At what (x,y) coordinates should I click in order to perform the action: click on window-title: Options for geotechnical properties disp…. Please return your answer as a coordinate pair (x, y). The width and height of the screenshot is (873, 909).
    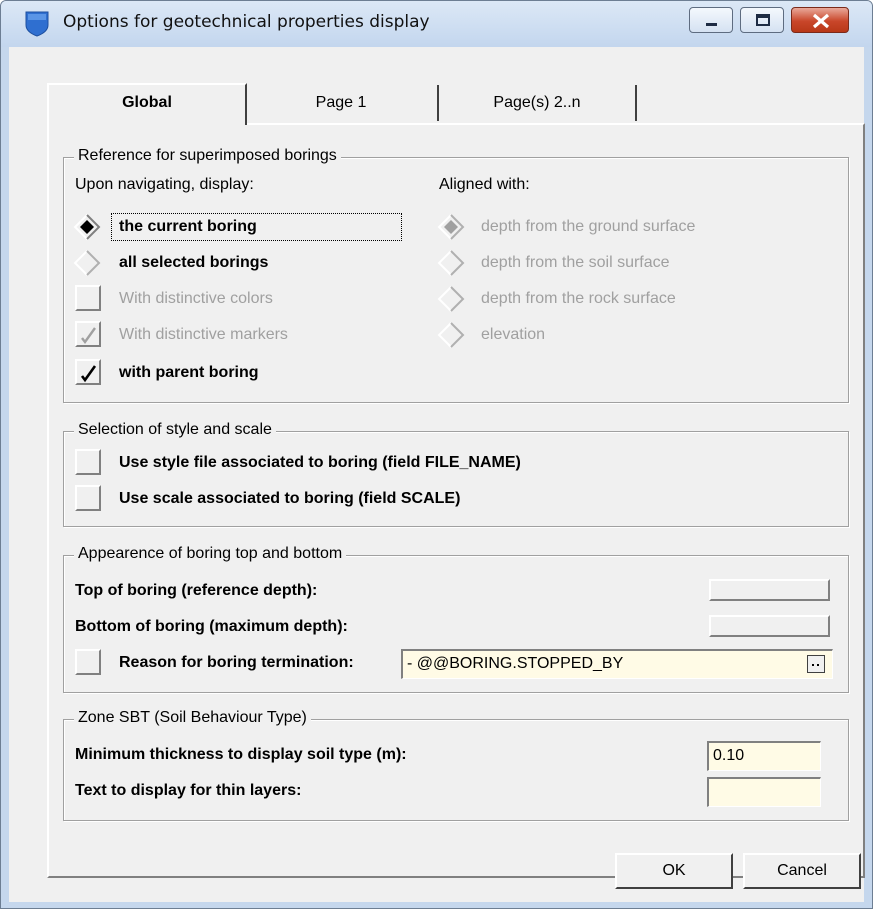
    Looking at the image, I should click on (246, 22).